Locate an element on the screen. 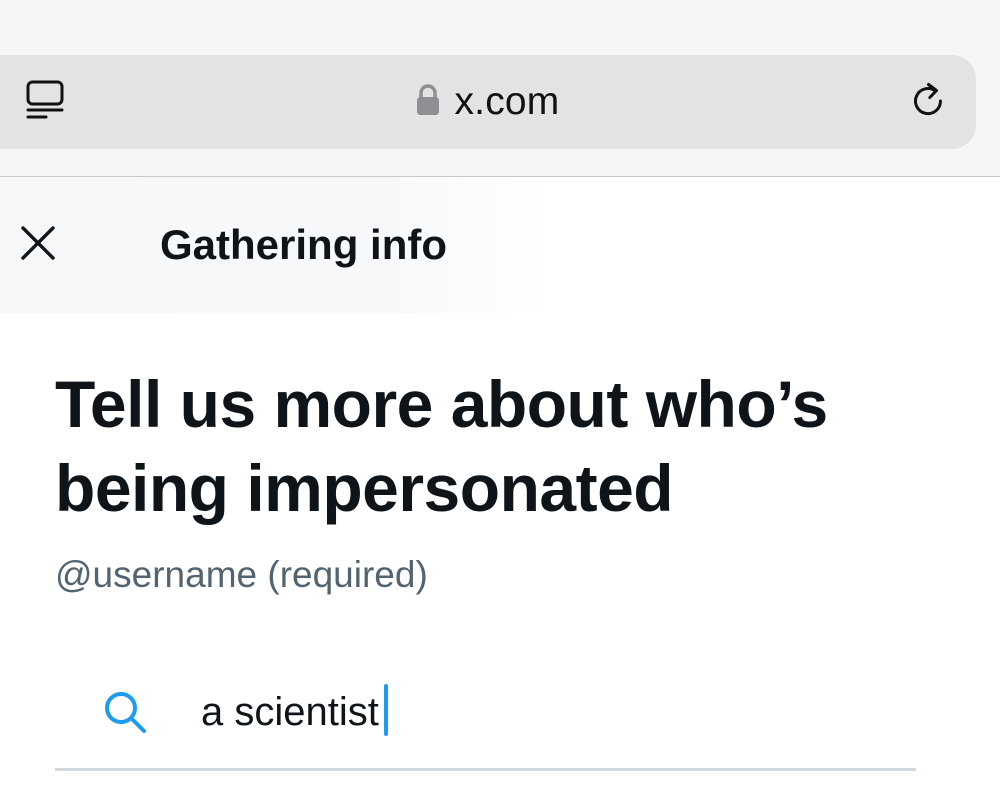 The height and width of the screenshot is (796, 1000). close-icon is located at coordinates (38, 245).